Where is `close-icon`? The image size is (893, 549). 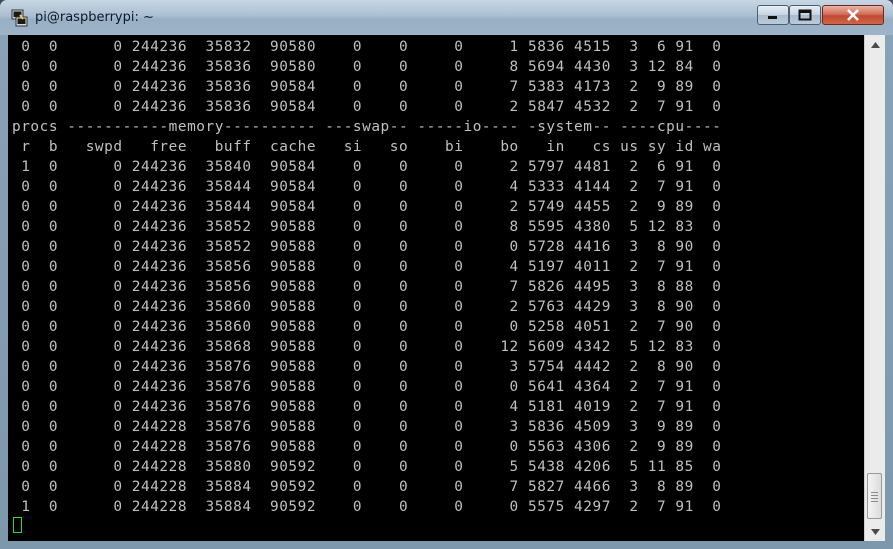
close-icon is located at coordinates (853, 15).